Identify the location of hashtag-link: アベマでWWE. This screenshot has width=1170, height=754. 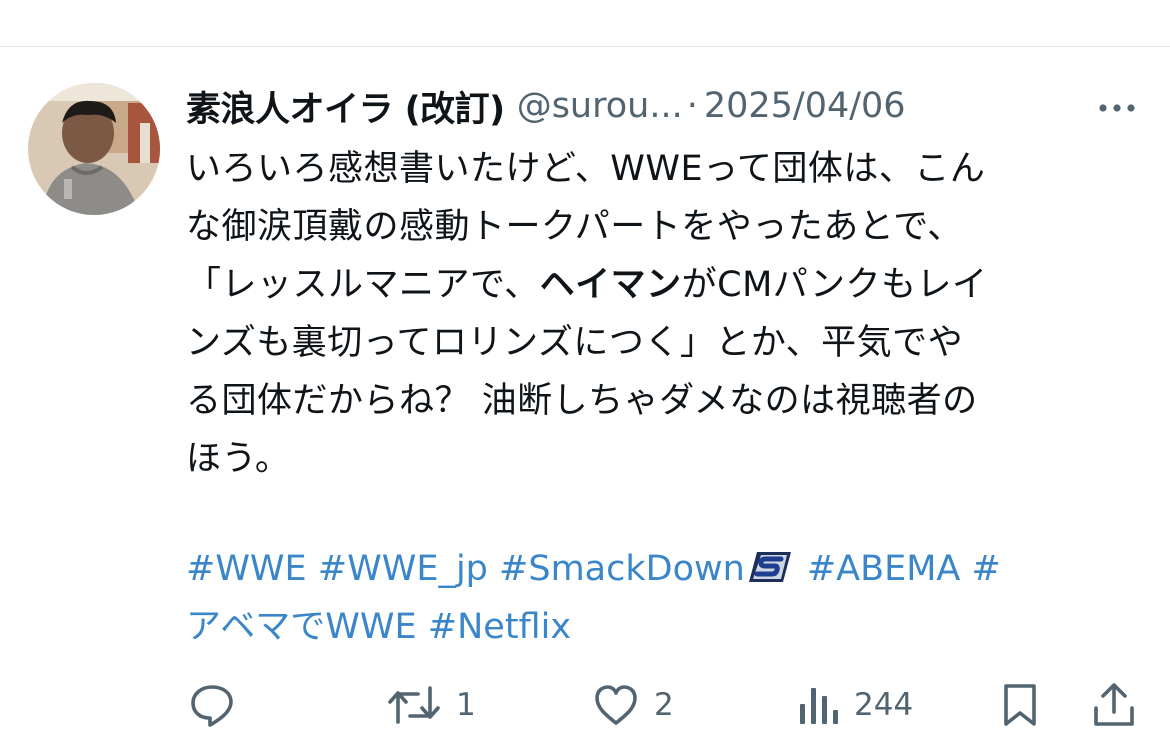
(301, 627).